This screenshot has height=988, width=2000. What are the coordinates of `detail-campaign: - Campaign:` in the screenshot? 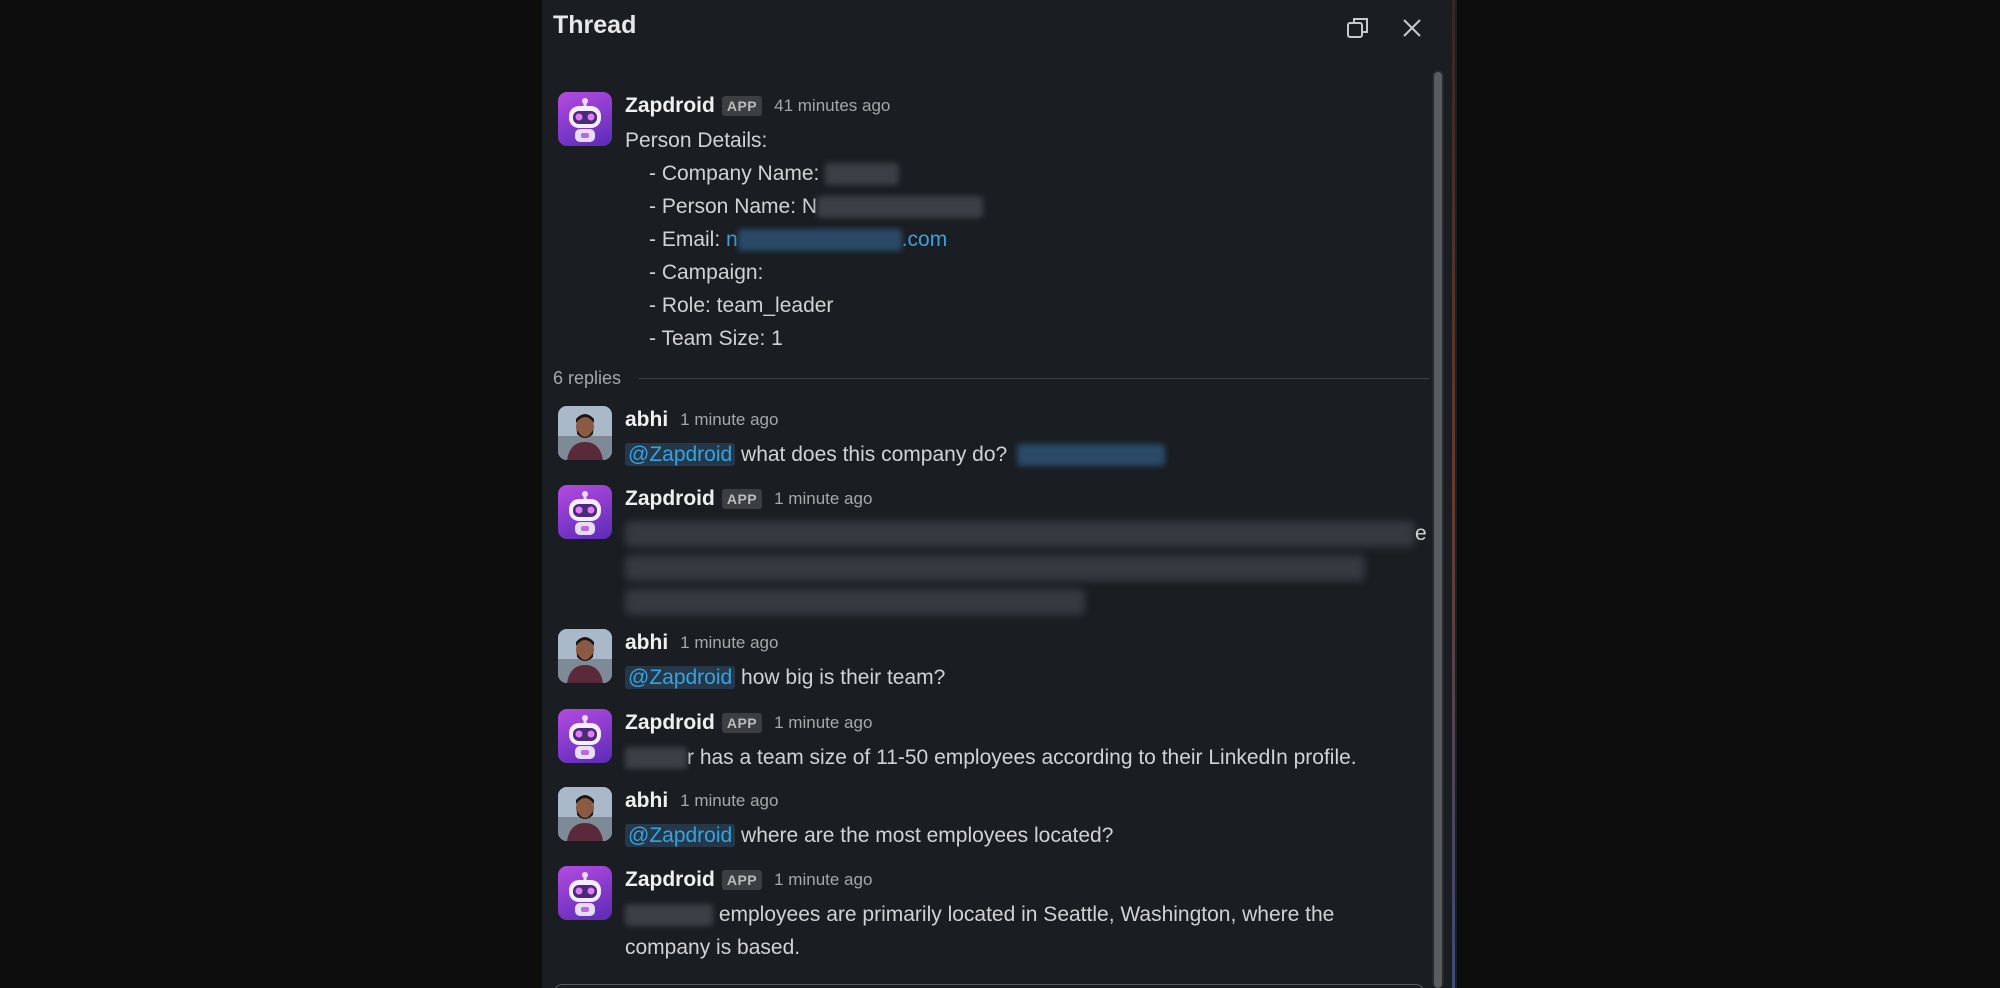 It's located at (706, 272).